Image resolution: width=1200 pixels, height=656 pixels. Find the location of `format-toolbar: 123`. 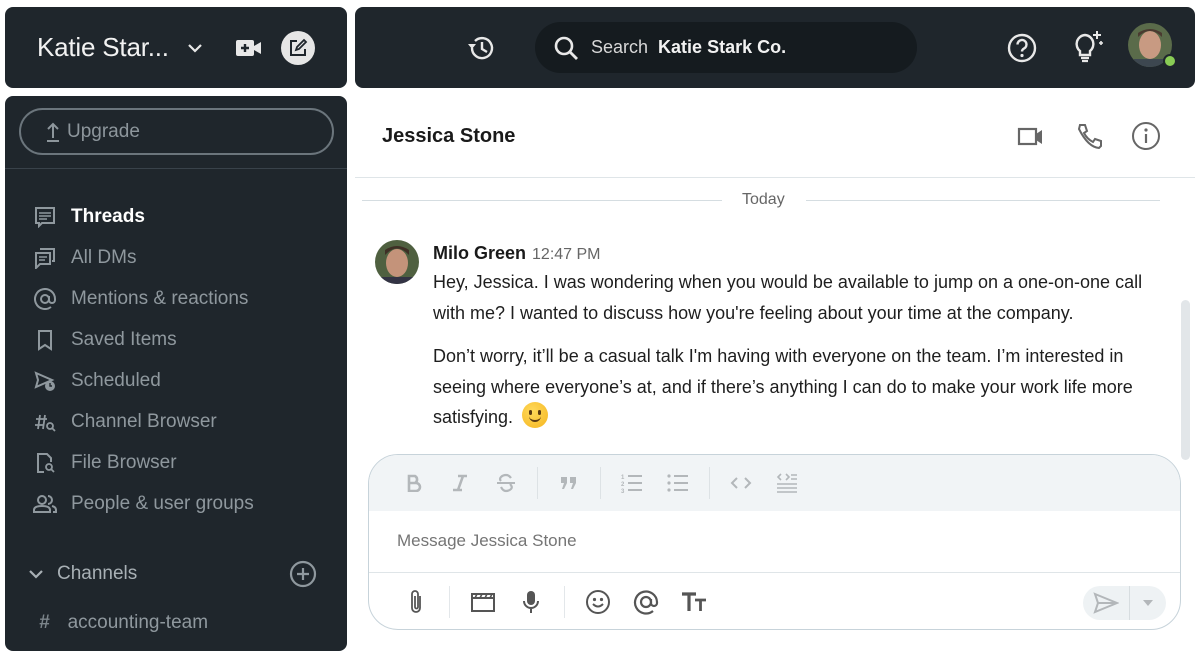

format-toolbar: 123 is located at coordinates (774, 483).